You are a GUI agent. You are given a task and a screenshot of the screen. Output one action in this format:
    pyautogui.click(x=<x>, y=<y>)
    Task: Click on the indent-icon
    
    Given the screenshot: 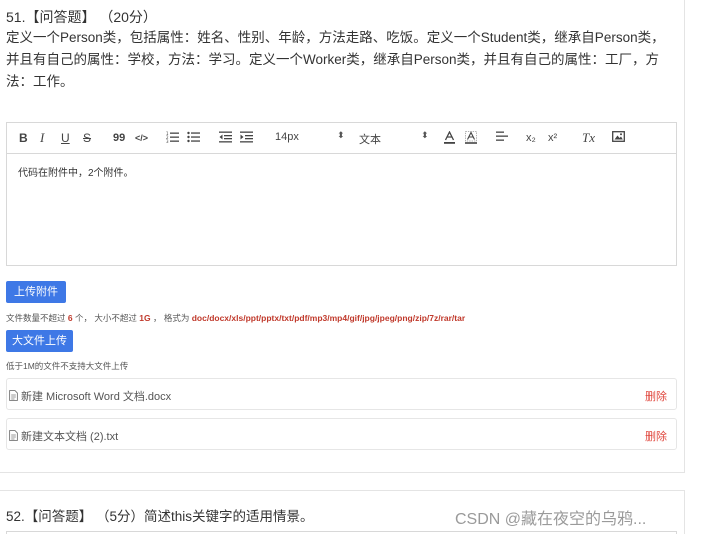 What is the action you would take?
    pyautogui.click(x=246, y=137)
    